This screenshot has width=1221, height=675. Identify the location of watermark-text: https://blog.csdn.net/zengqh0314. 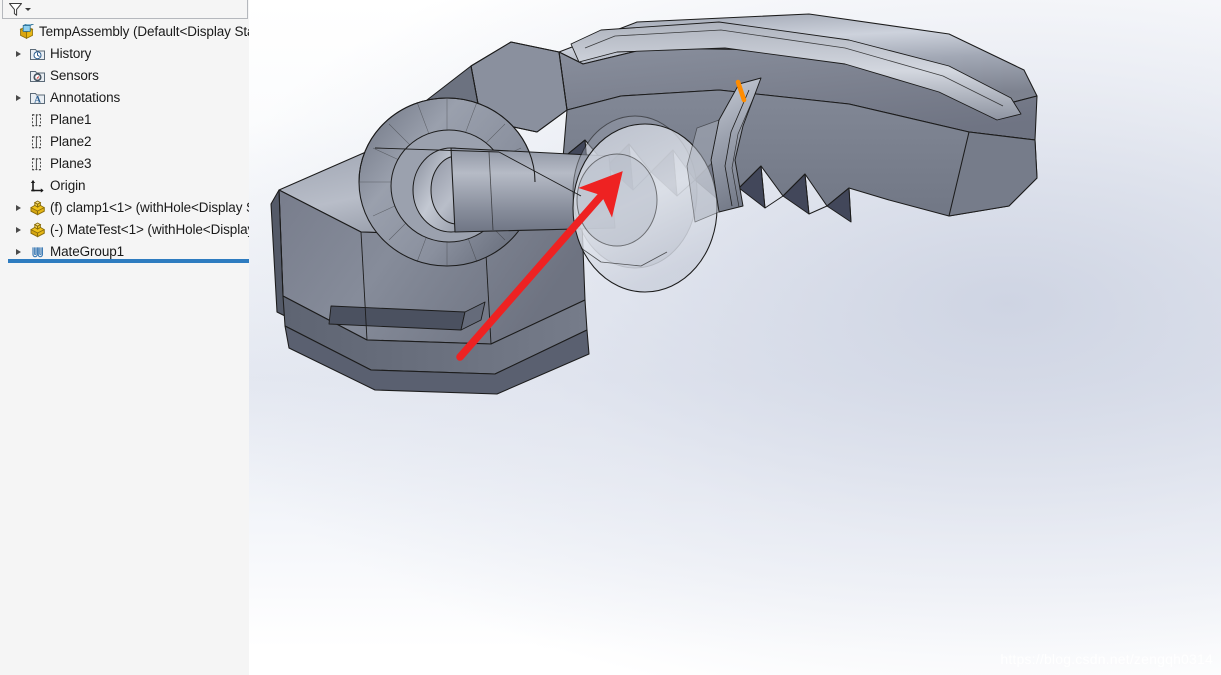
(1106, 659).